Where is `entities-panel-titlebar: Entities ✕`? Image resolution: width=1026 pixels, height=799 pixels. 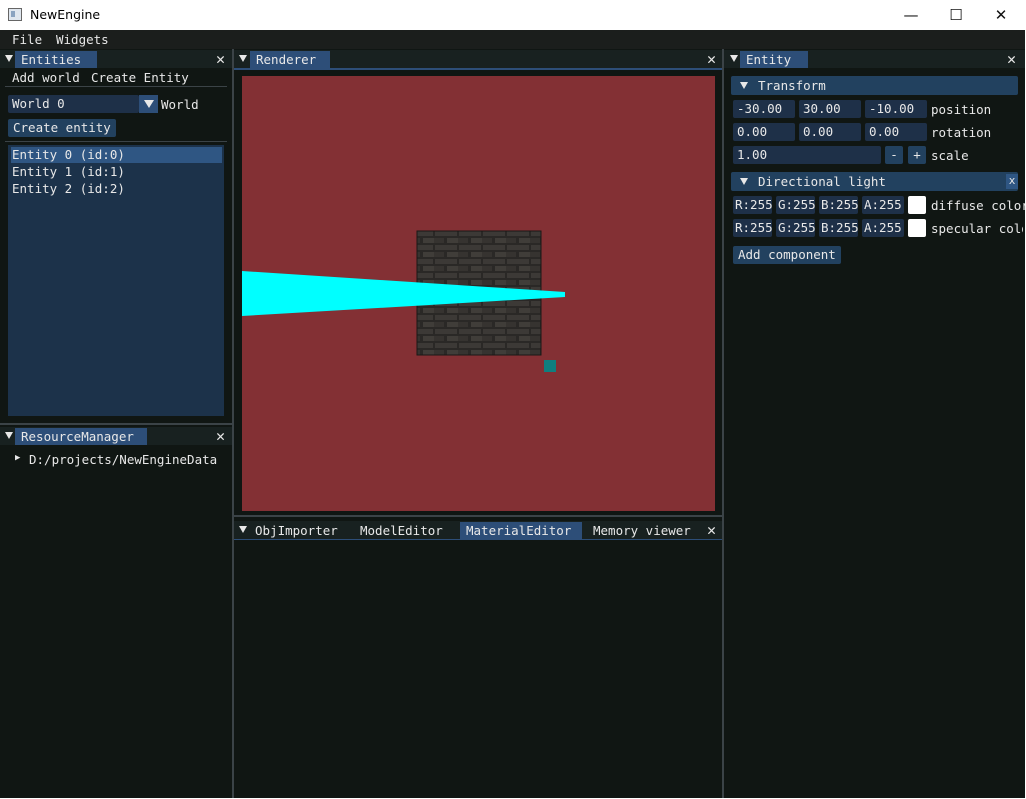 entities-panel-titlebar: Entities ✕ is located at coordinates (116, 59).